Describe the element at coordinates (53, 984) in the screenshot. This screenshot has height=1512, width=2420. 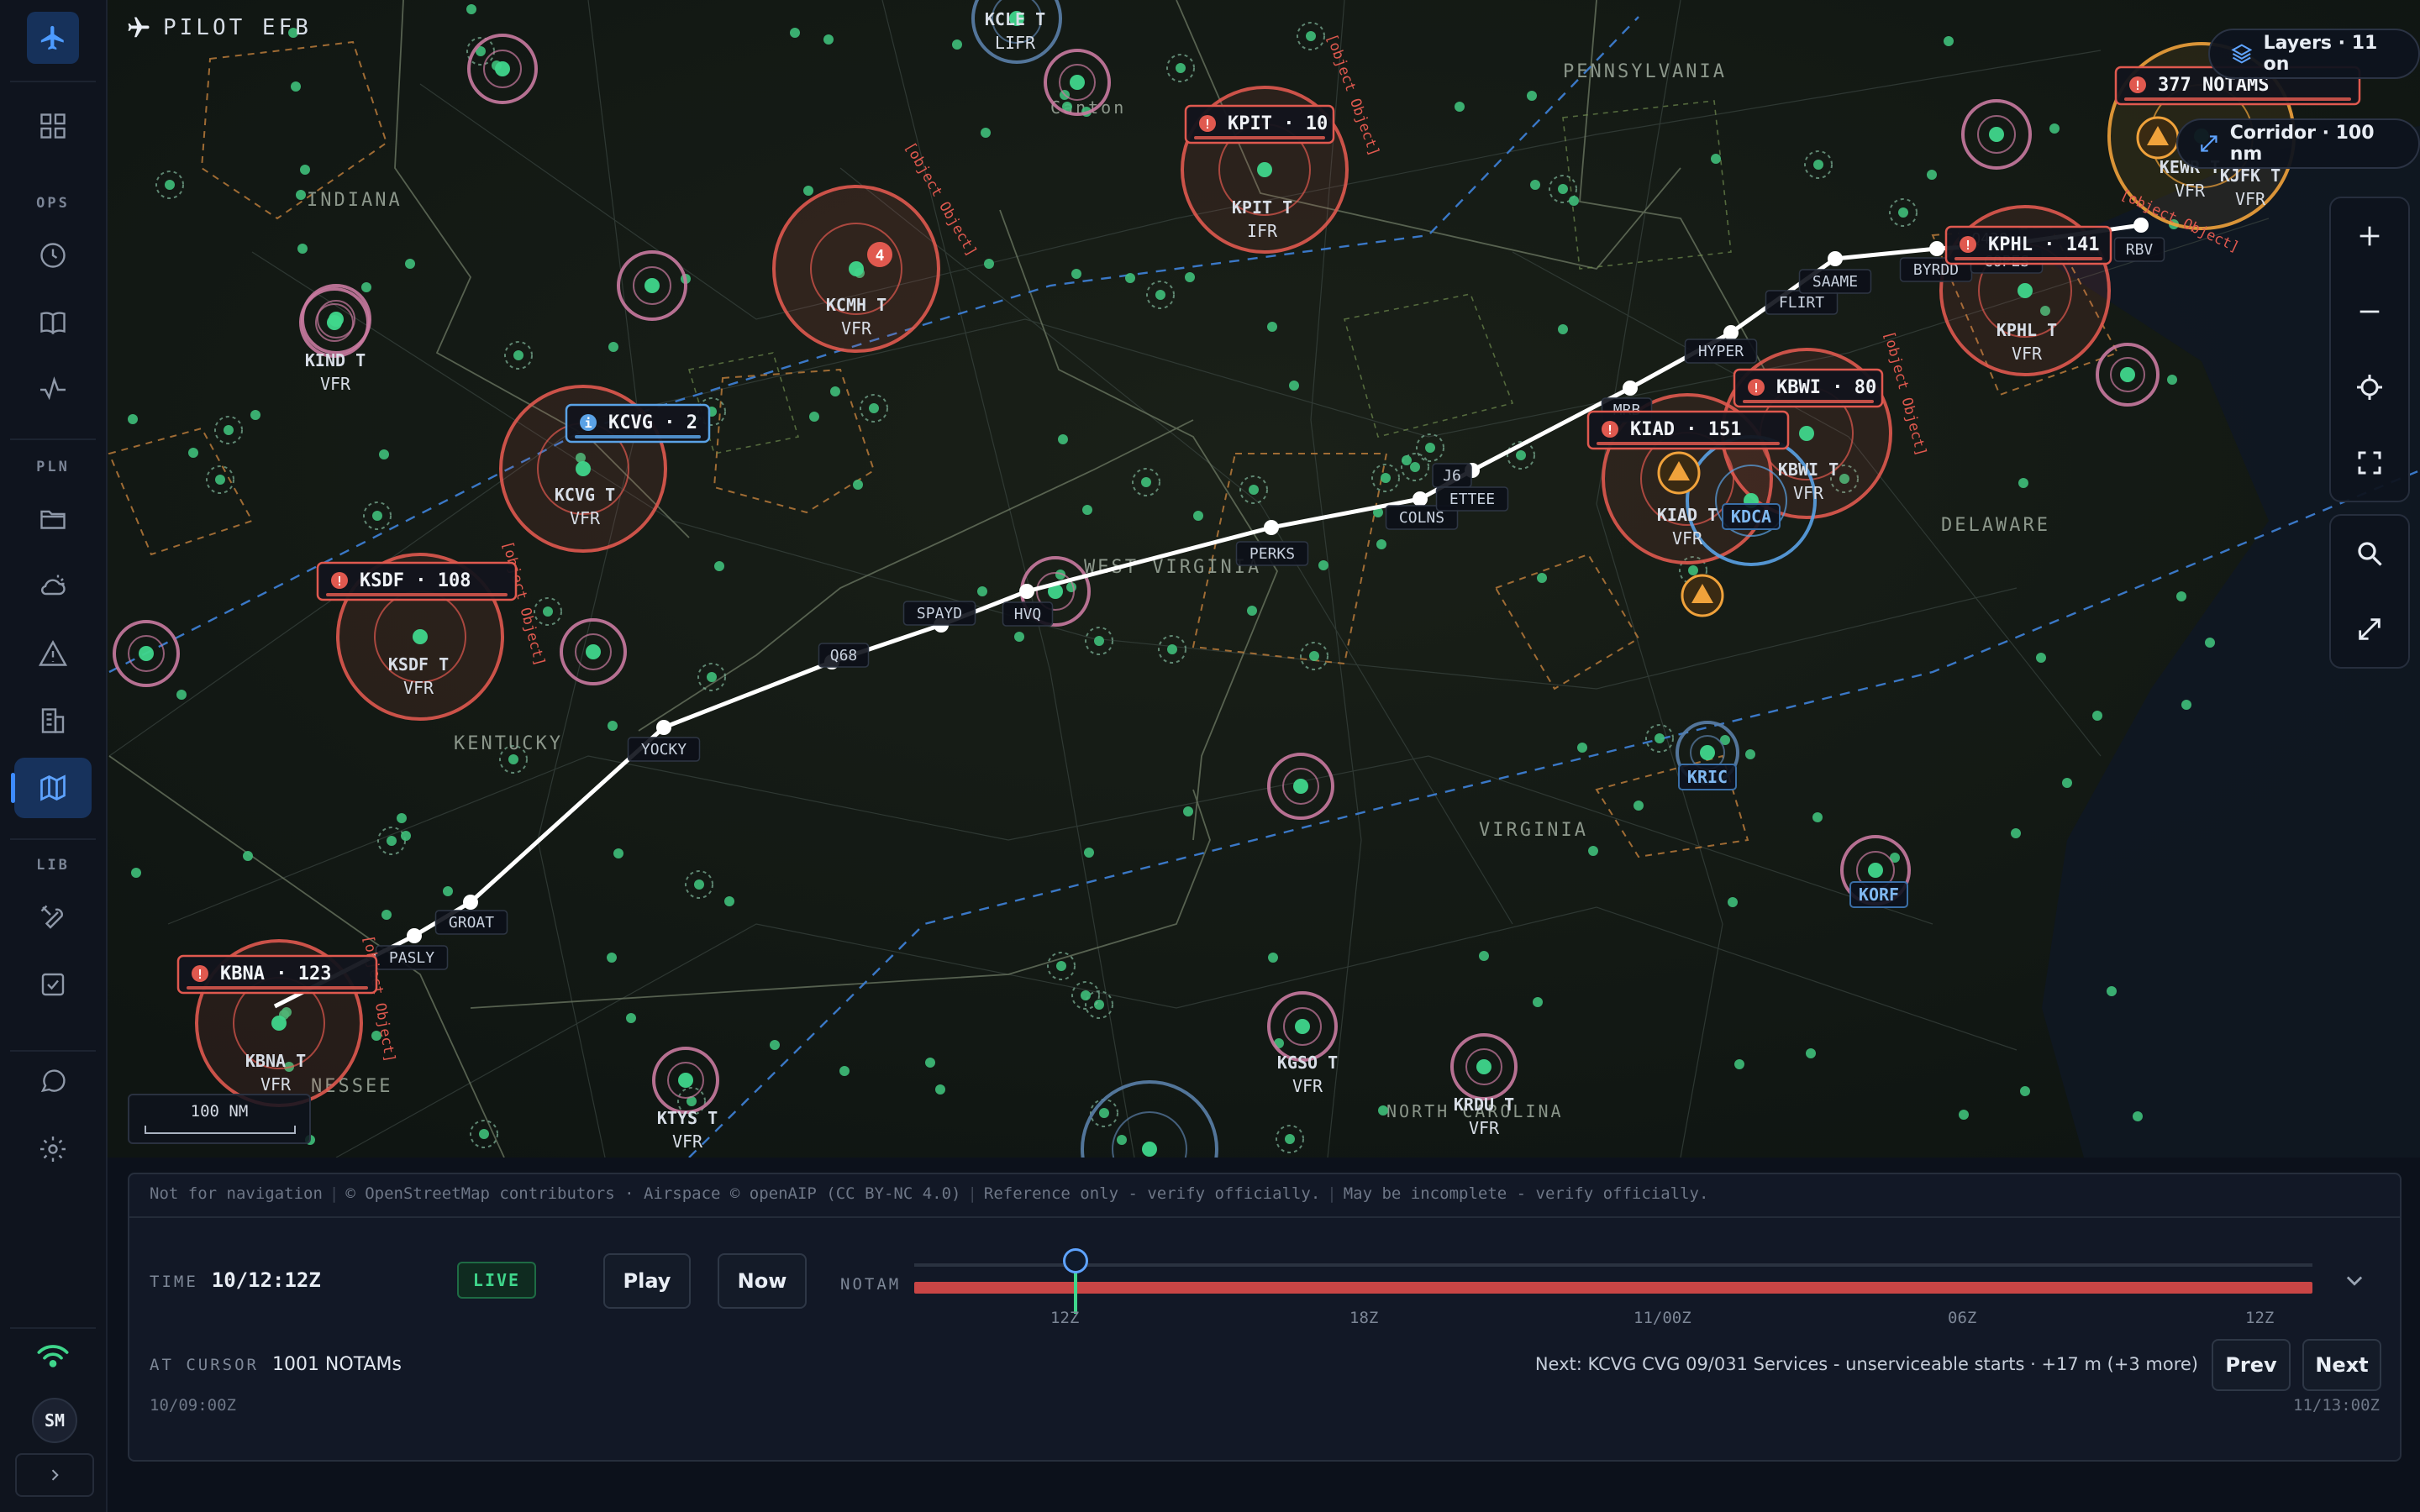
I see `sidebar-item-checklists` at that location.